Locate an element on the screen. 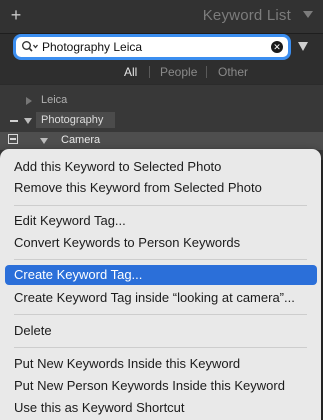  filter-other: Other is located at coordinates (233, 72).